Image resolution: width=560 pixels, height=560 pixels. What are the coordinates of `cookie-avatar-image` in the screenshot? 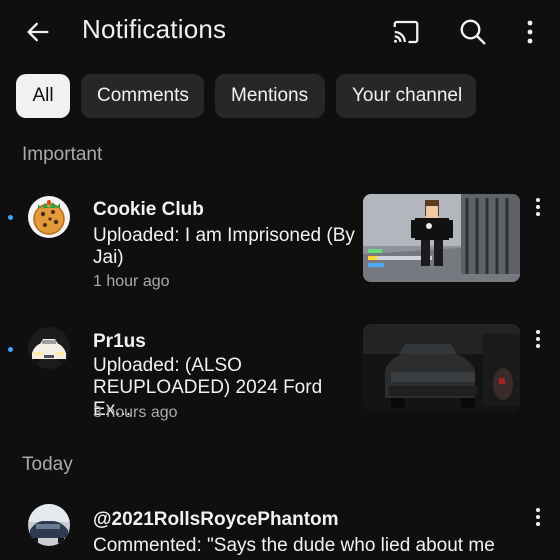 It's located at (49, 217).